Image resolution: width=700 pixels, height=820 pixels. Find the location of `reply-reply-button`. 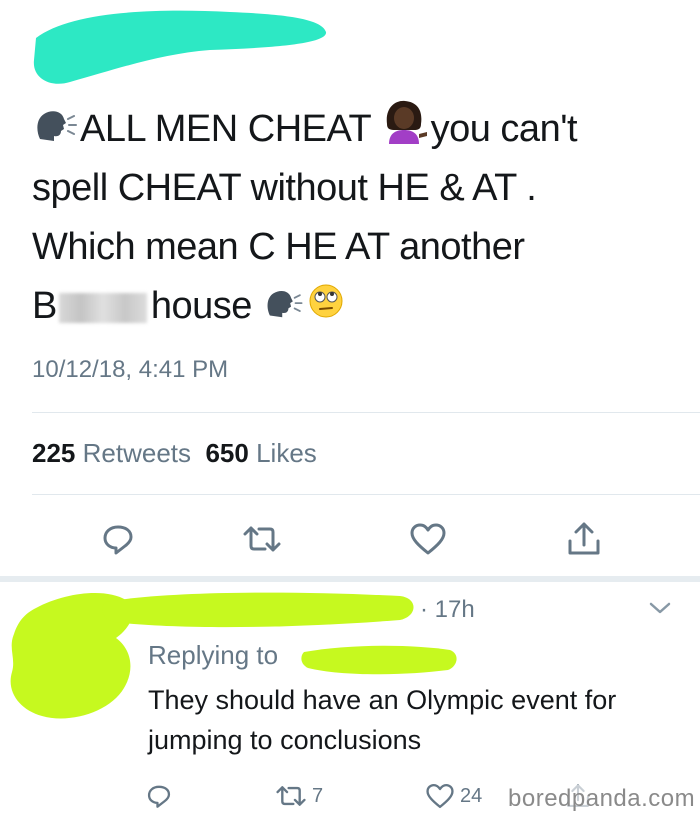

reply-reply-button is located at coordinates (159, 796).